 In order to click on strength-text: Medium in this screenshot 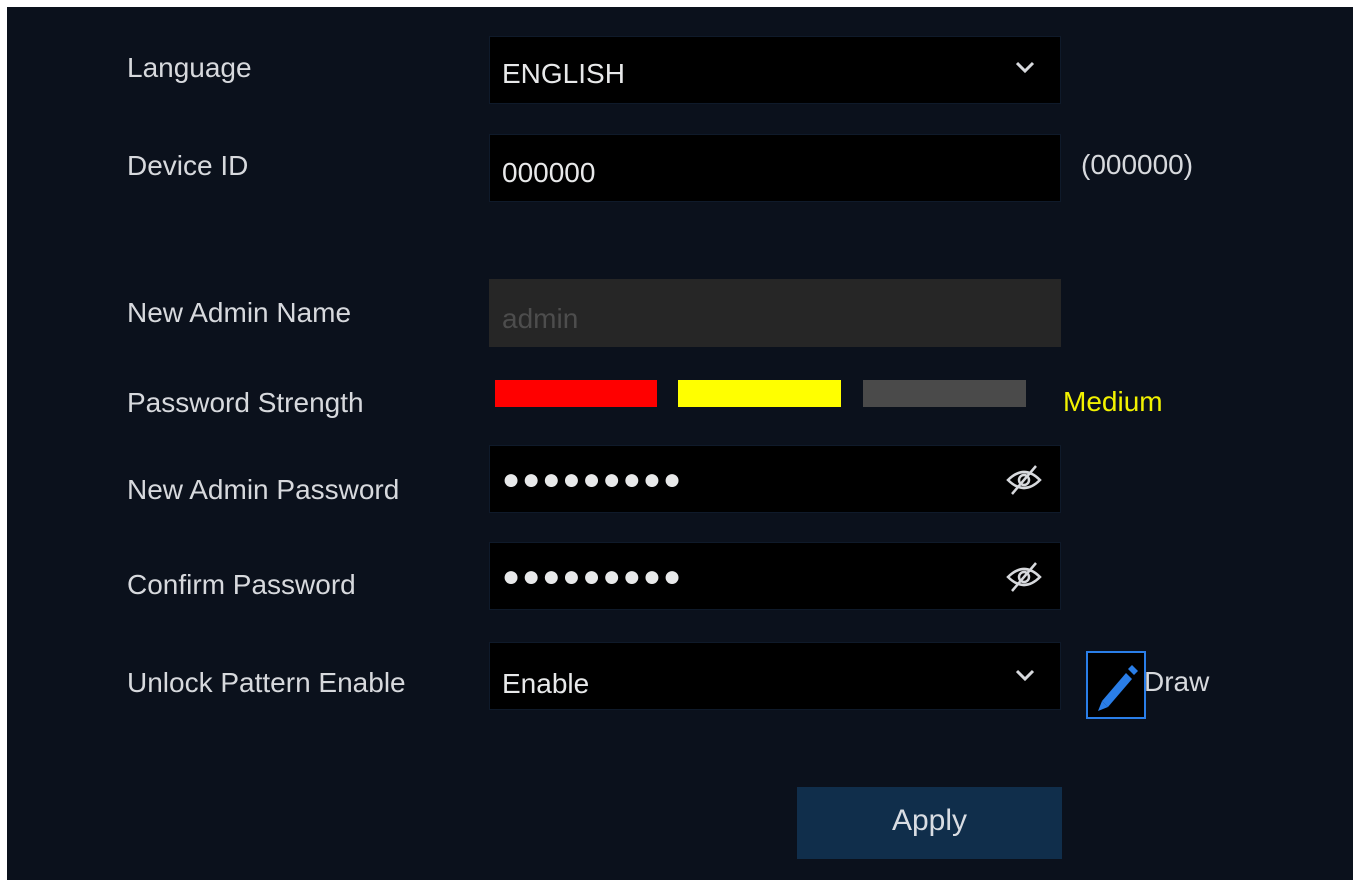, I will do `click(1113, 401)`.